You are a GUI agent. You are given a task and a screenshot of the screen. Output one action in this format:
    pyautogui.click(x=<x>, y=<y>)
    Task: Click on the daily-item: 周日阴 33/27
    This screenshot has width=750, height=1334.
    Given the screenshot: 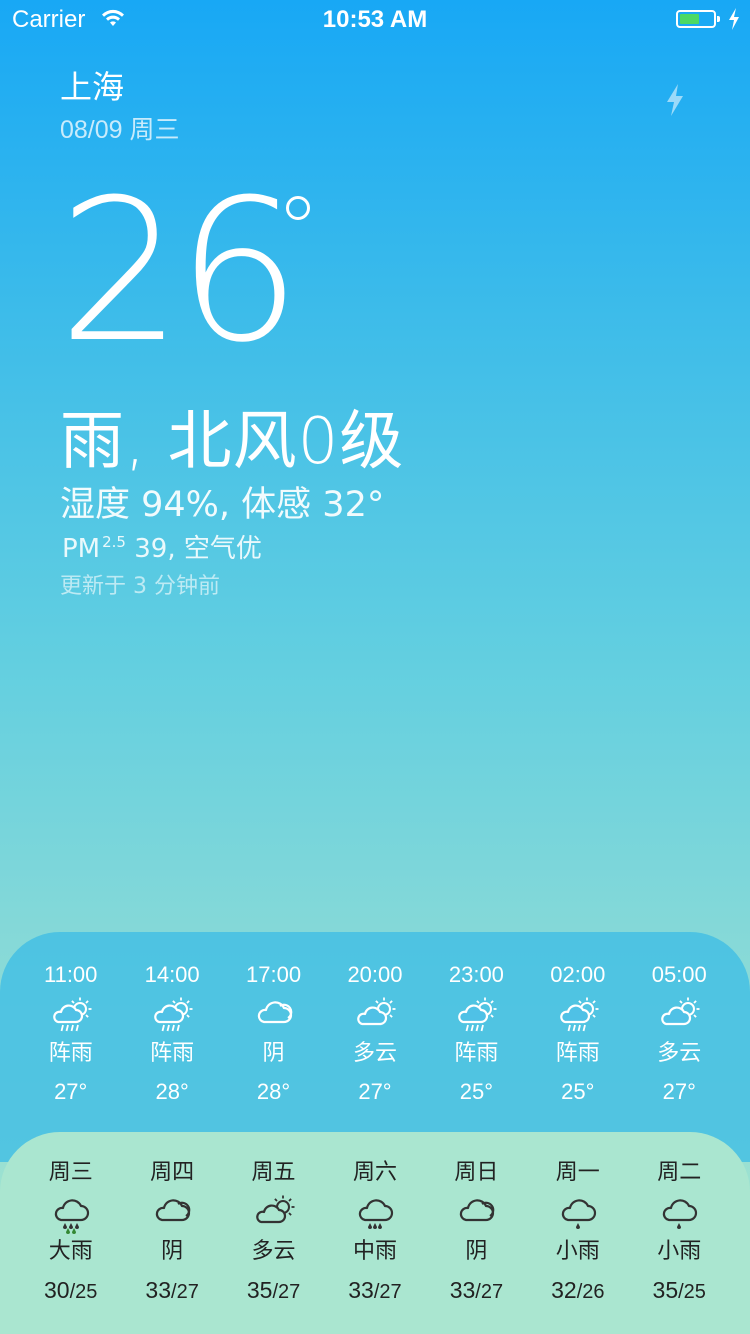 What is the action you would take?
    pyautogui.click(x=476, y=1235)
    